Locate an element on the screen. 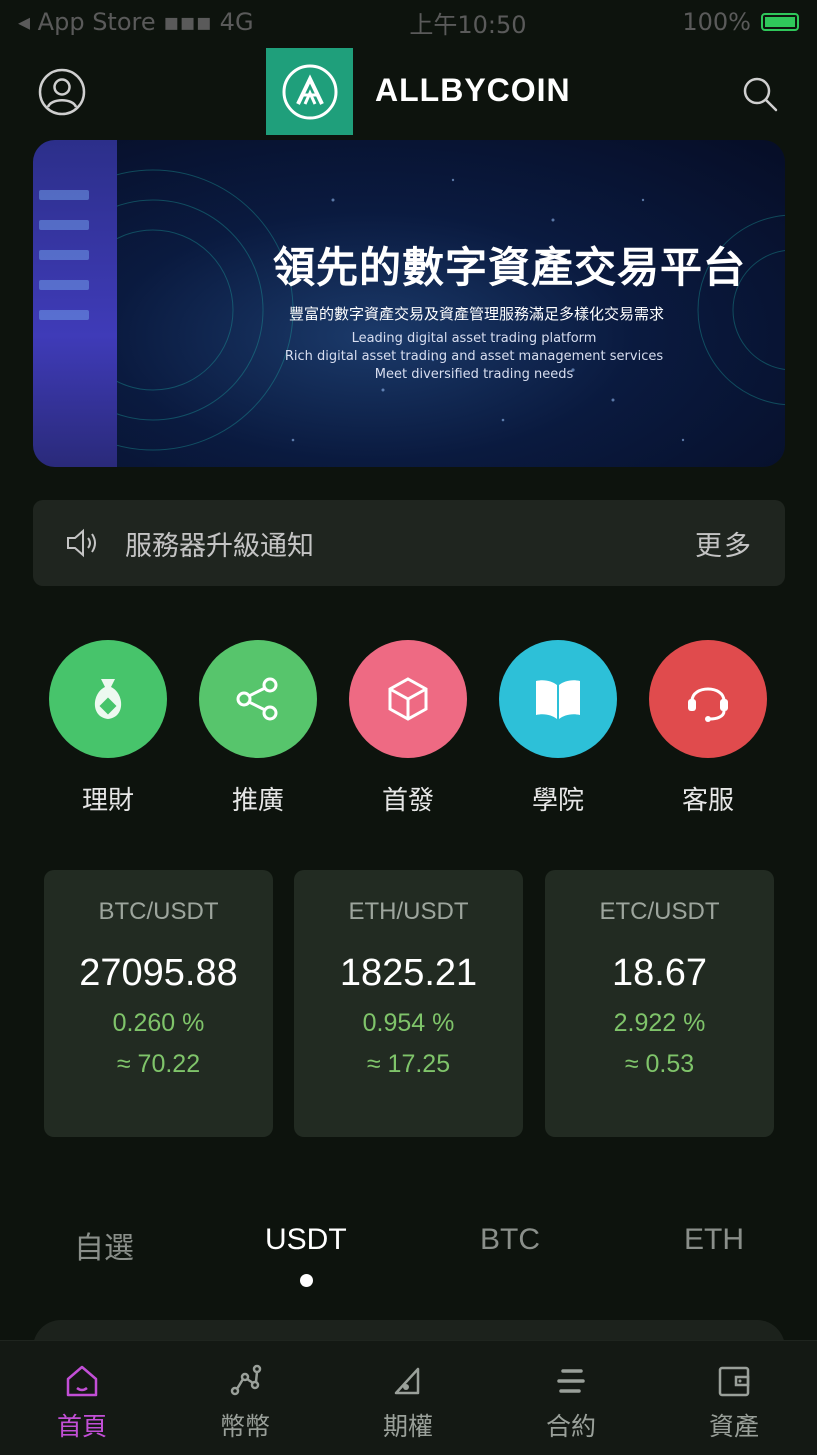 This screenshot has width=817, height=1455. notice-more-link: 更多 is located at coordinates (724, 543).